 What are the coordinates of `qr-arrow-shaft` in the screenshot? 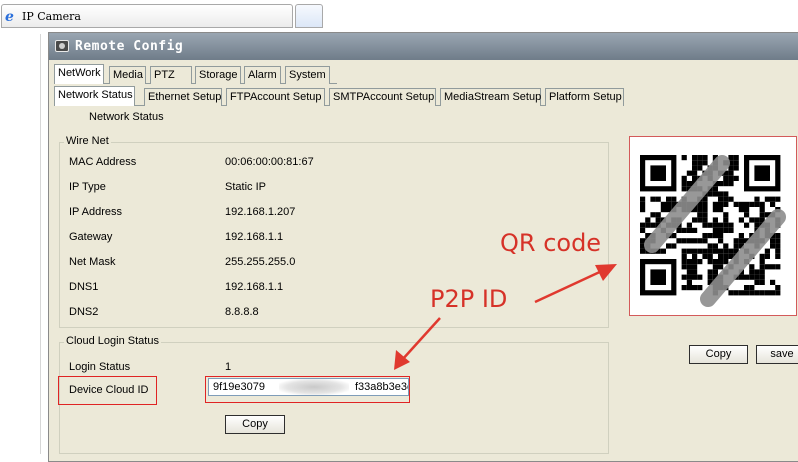 It's located at (569, 286).